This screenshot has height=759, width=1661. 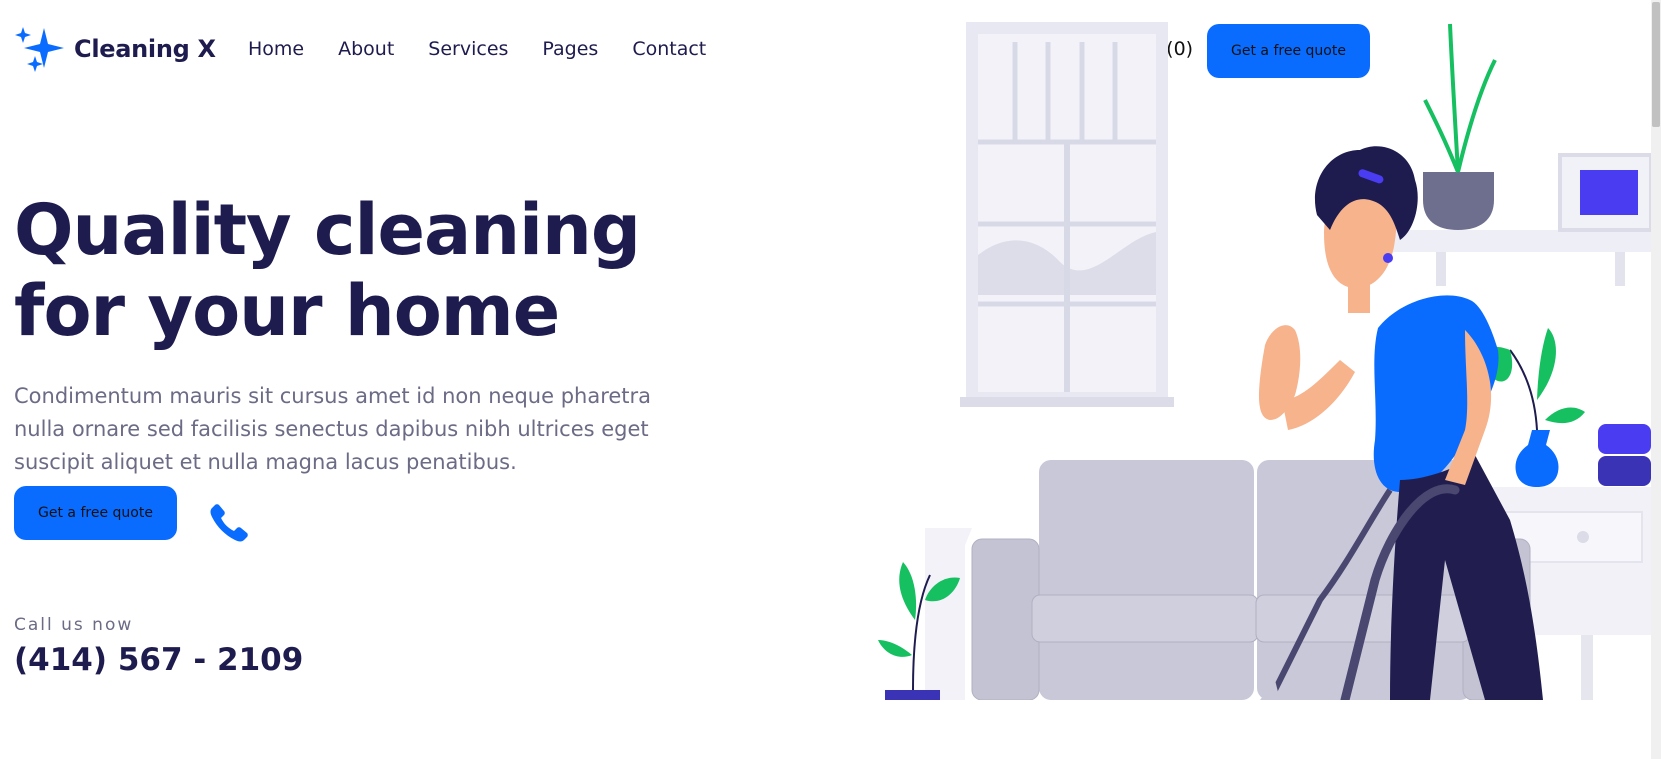 I want to click on scroll-thumb, so click(x=1656, y=64).